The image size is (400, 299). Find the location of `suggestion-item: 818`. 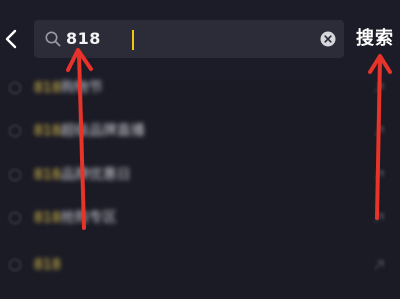

suggestion-item: 818 is located at coordinates (200, 265).